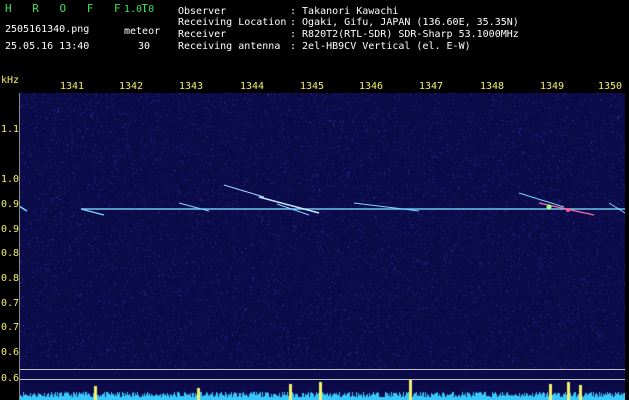  I want to click on location-label: Receiving Location, so click(232, 22).